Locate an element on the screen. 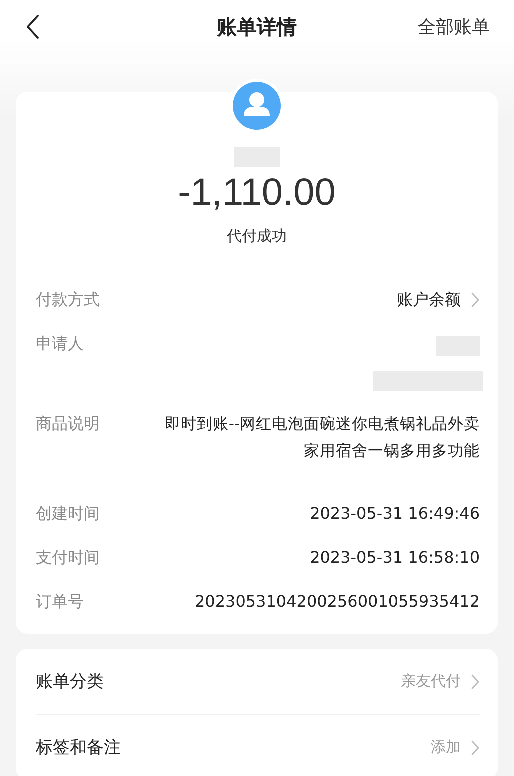 This screenshot has height=776, width=514. field-label: 付款方式 is located at coordinates (68, 300).